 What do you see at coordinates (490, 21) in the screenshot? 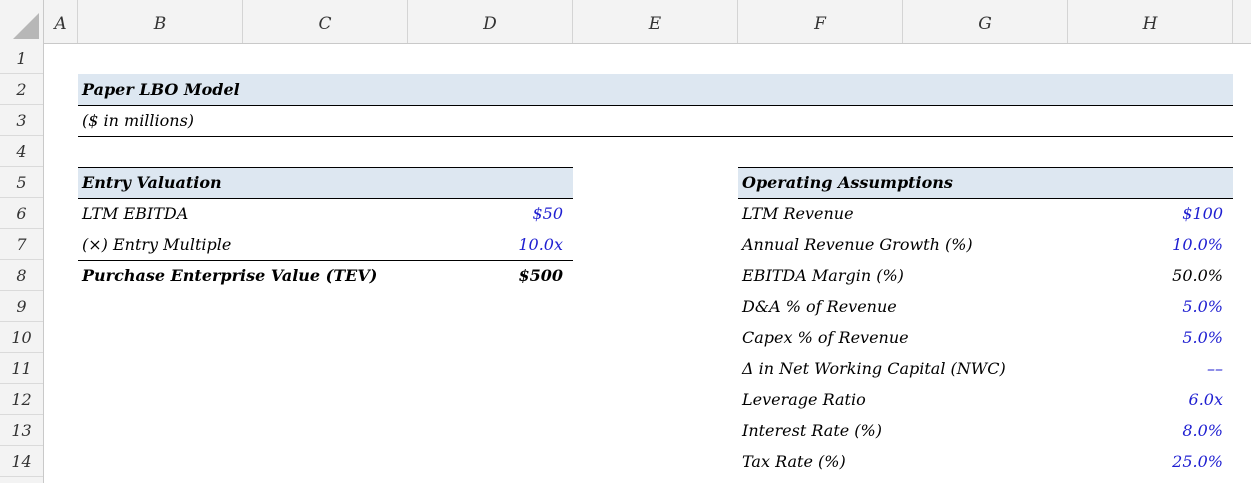
I see `column-header-d: D` at bounding box center [490, 21].